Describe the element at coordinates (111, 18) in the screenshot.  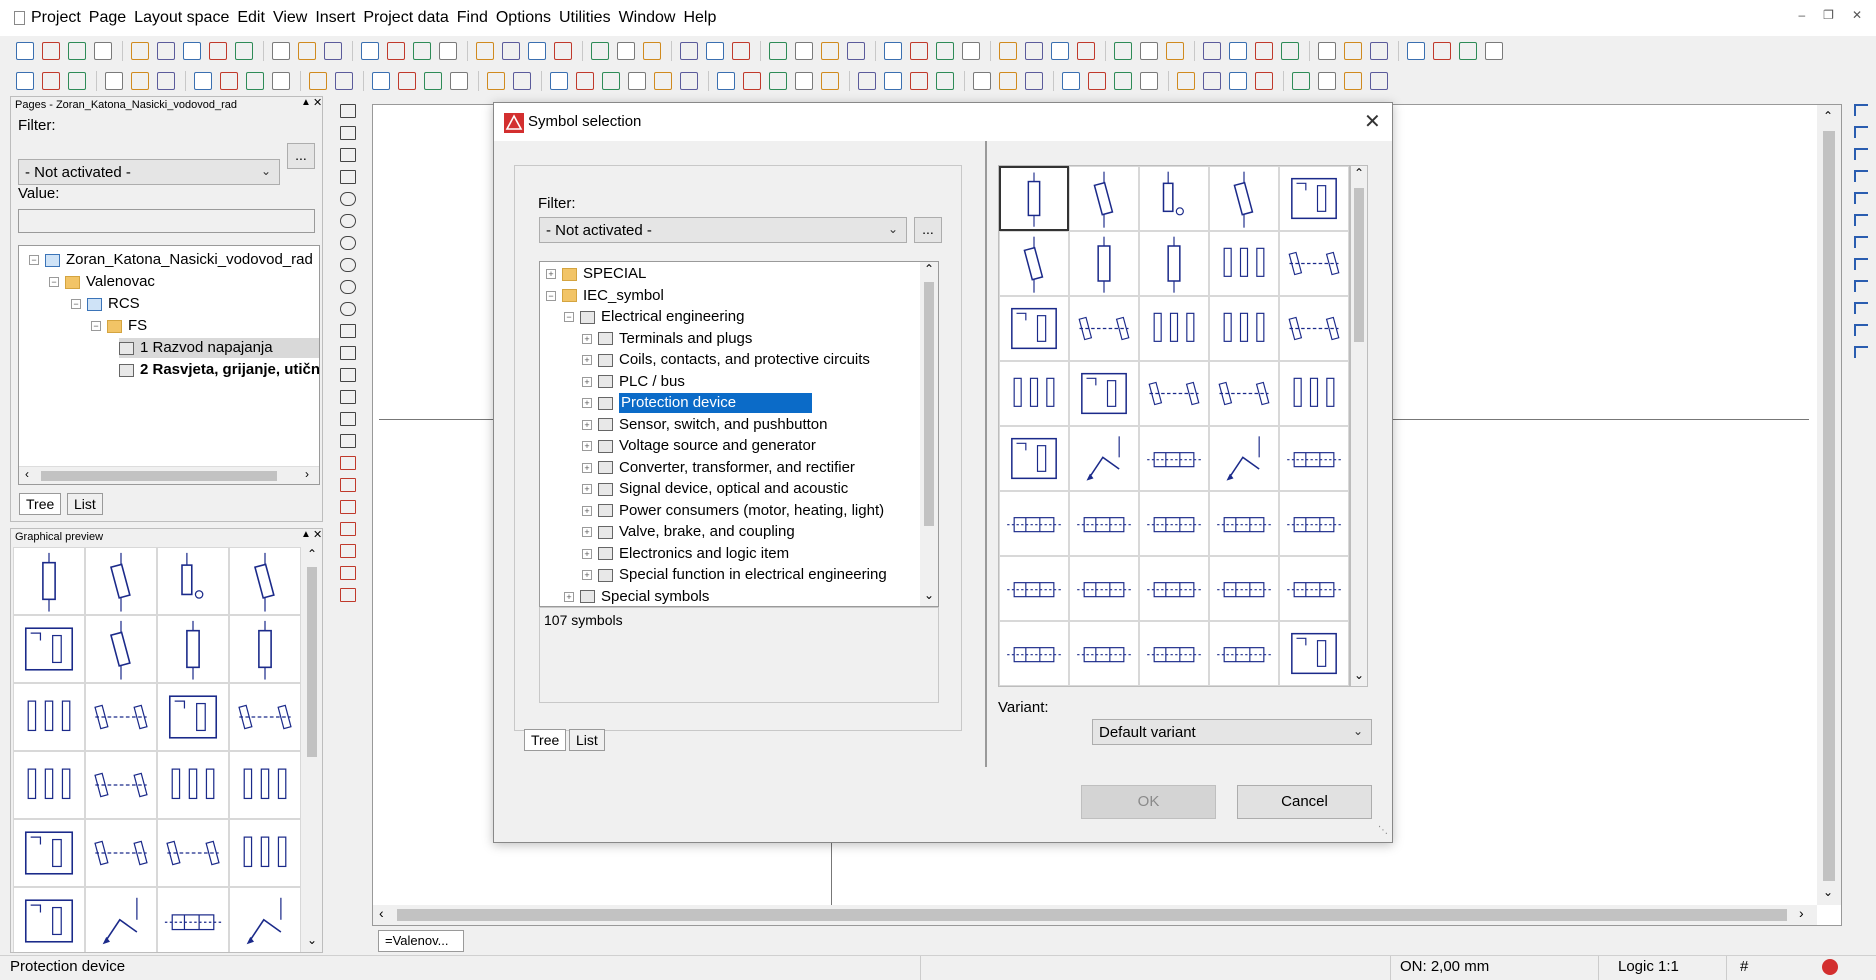
I see `menu-page: Page` at that location.